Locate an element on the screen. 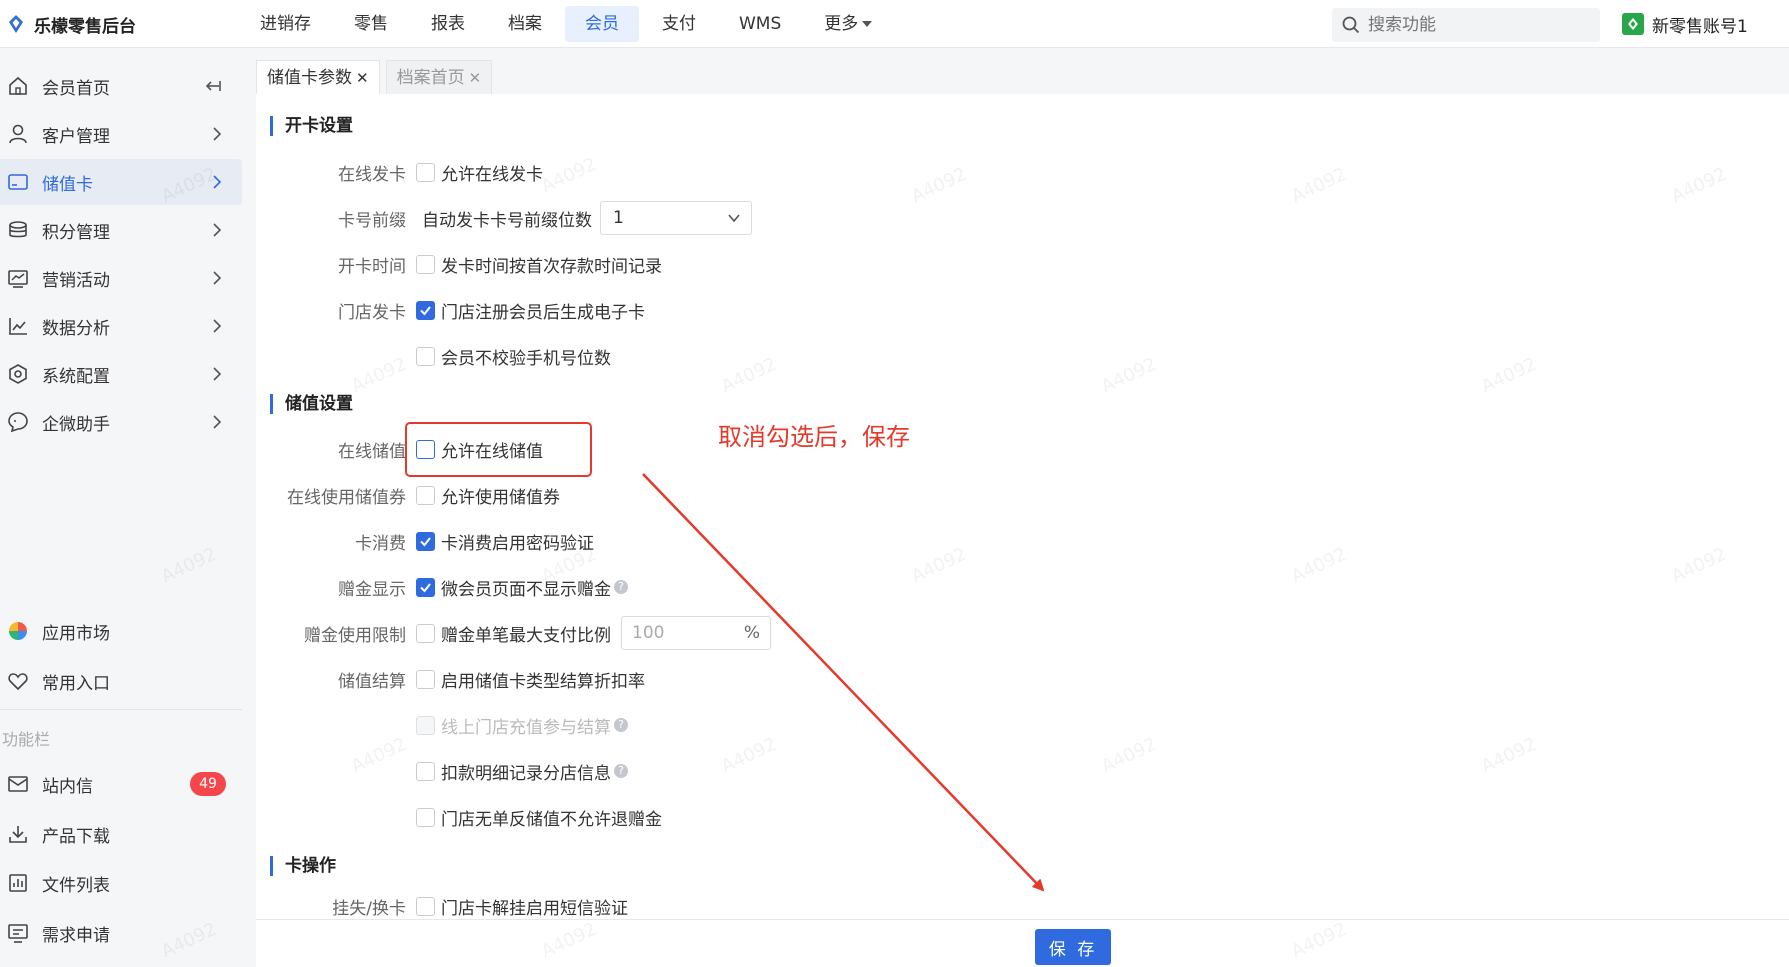 The image size is (1789, 967). mail-icon is located at coordinates (18, 784).